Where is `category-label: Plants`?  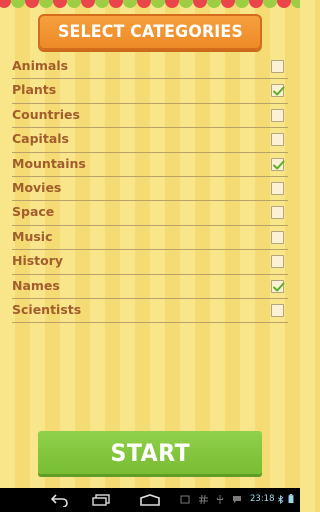
category-label: Plants is located at coordinates (34, 90).